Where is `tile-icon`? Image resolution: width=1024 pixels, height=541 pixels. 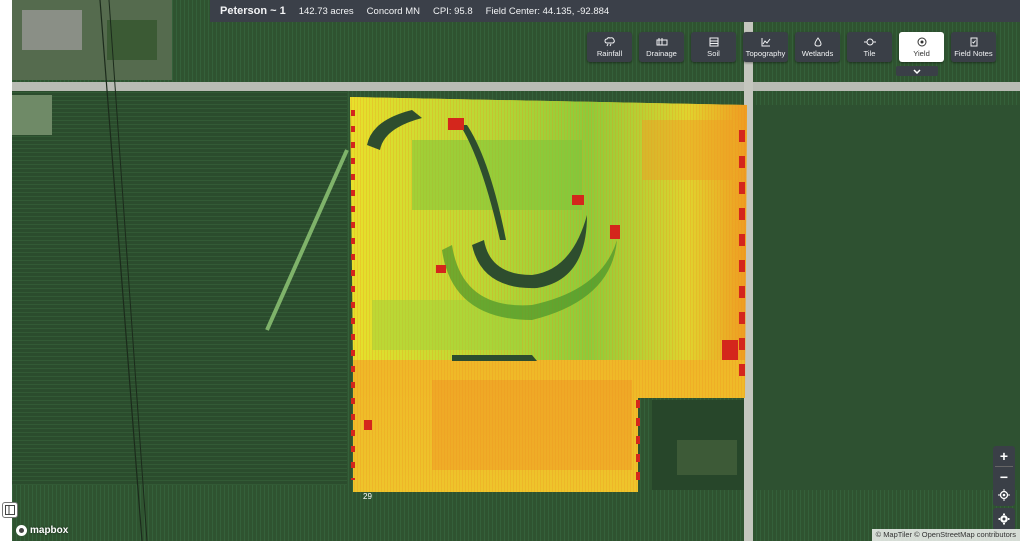 tile-icon is located at coordinates (869, 41).